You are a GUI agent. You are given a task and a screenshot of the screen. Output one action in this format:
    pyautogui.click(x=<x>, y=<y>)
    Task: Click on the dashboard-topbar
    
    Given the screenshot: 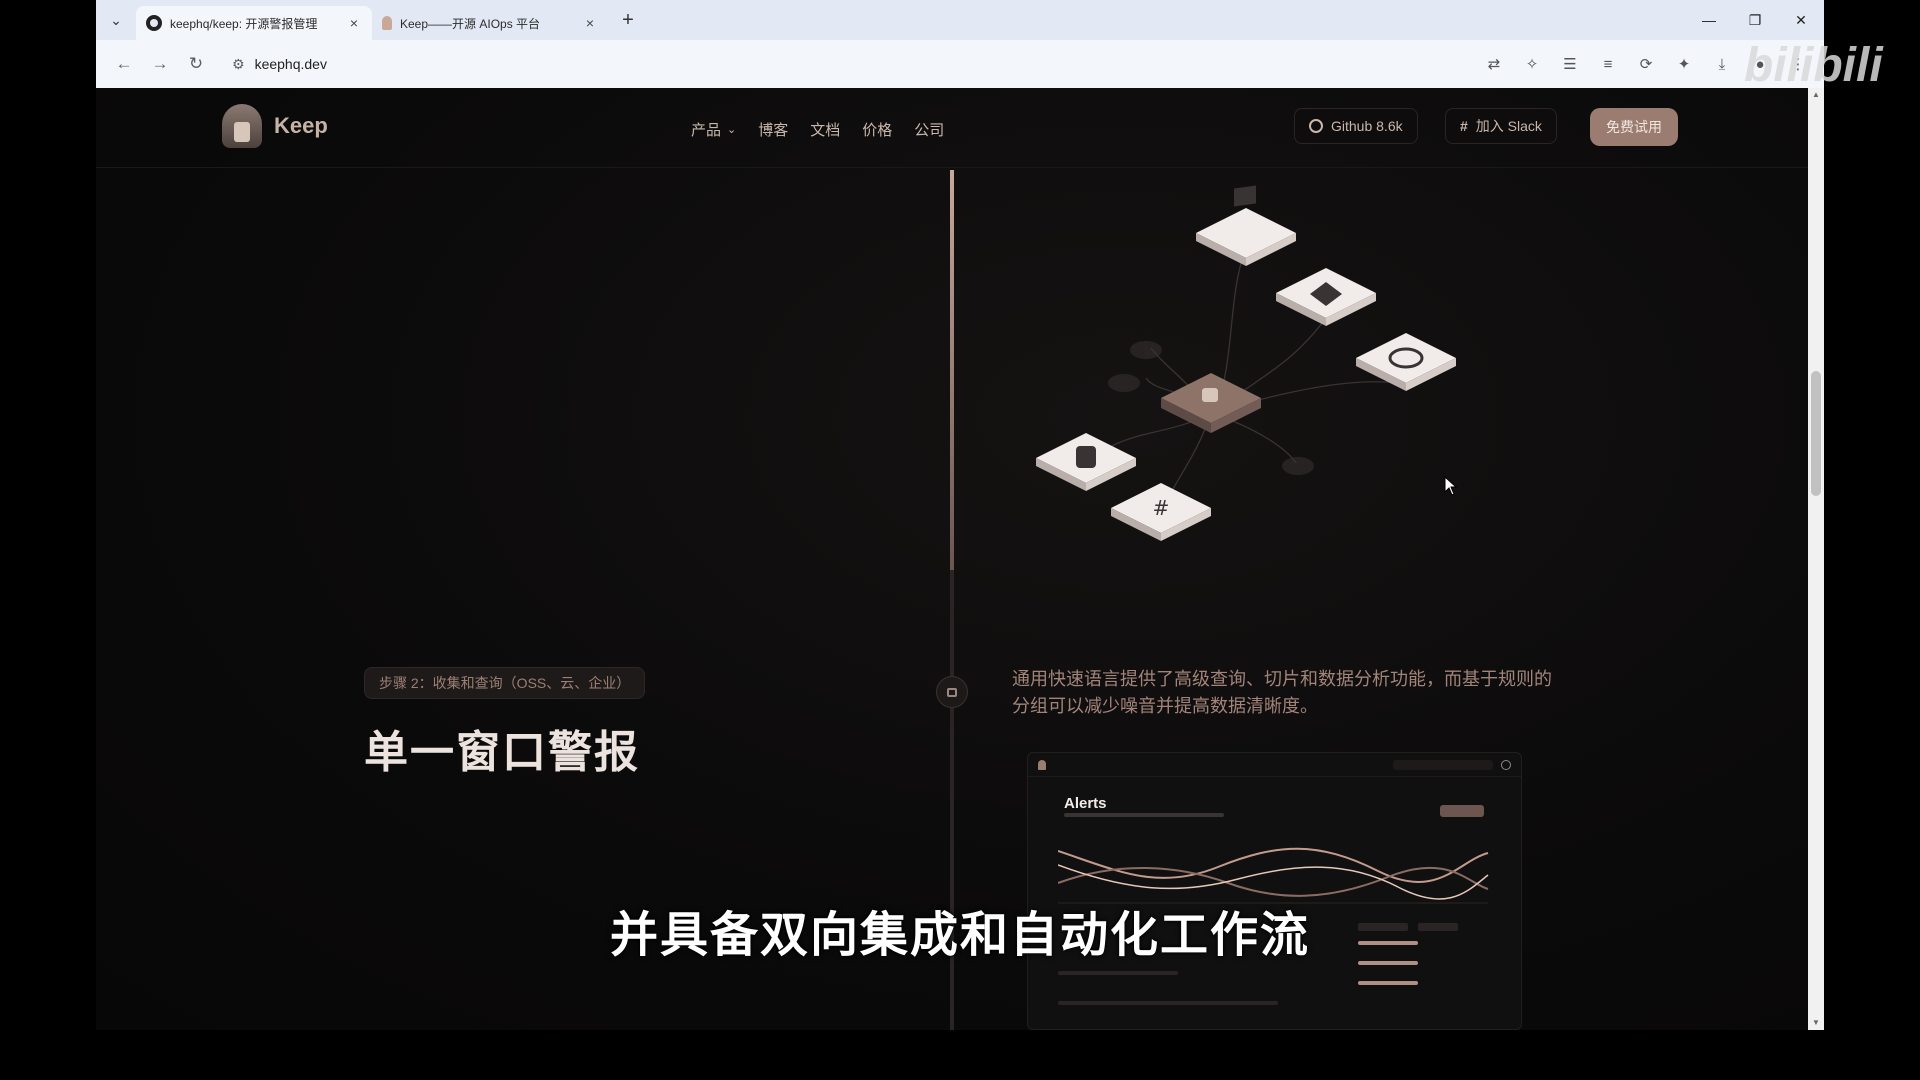 What is the action you would take?
    pyautogui.click(x=1274, y=765)
    